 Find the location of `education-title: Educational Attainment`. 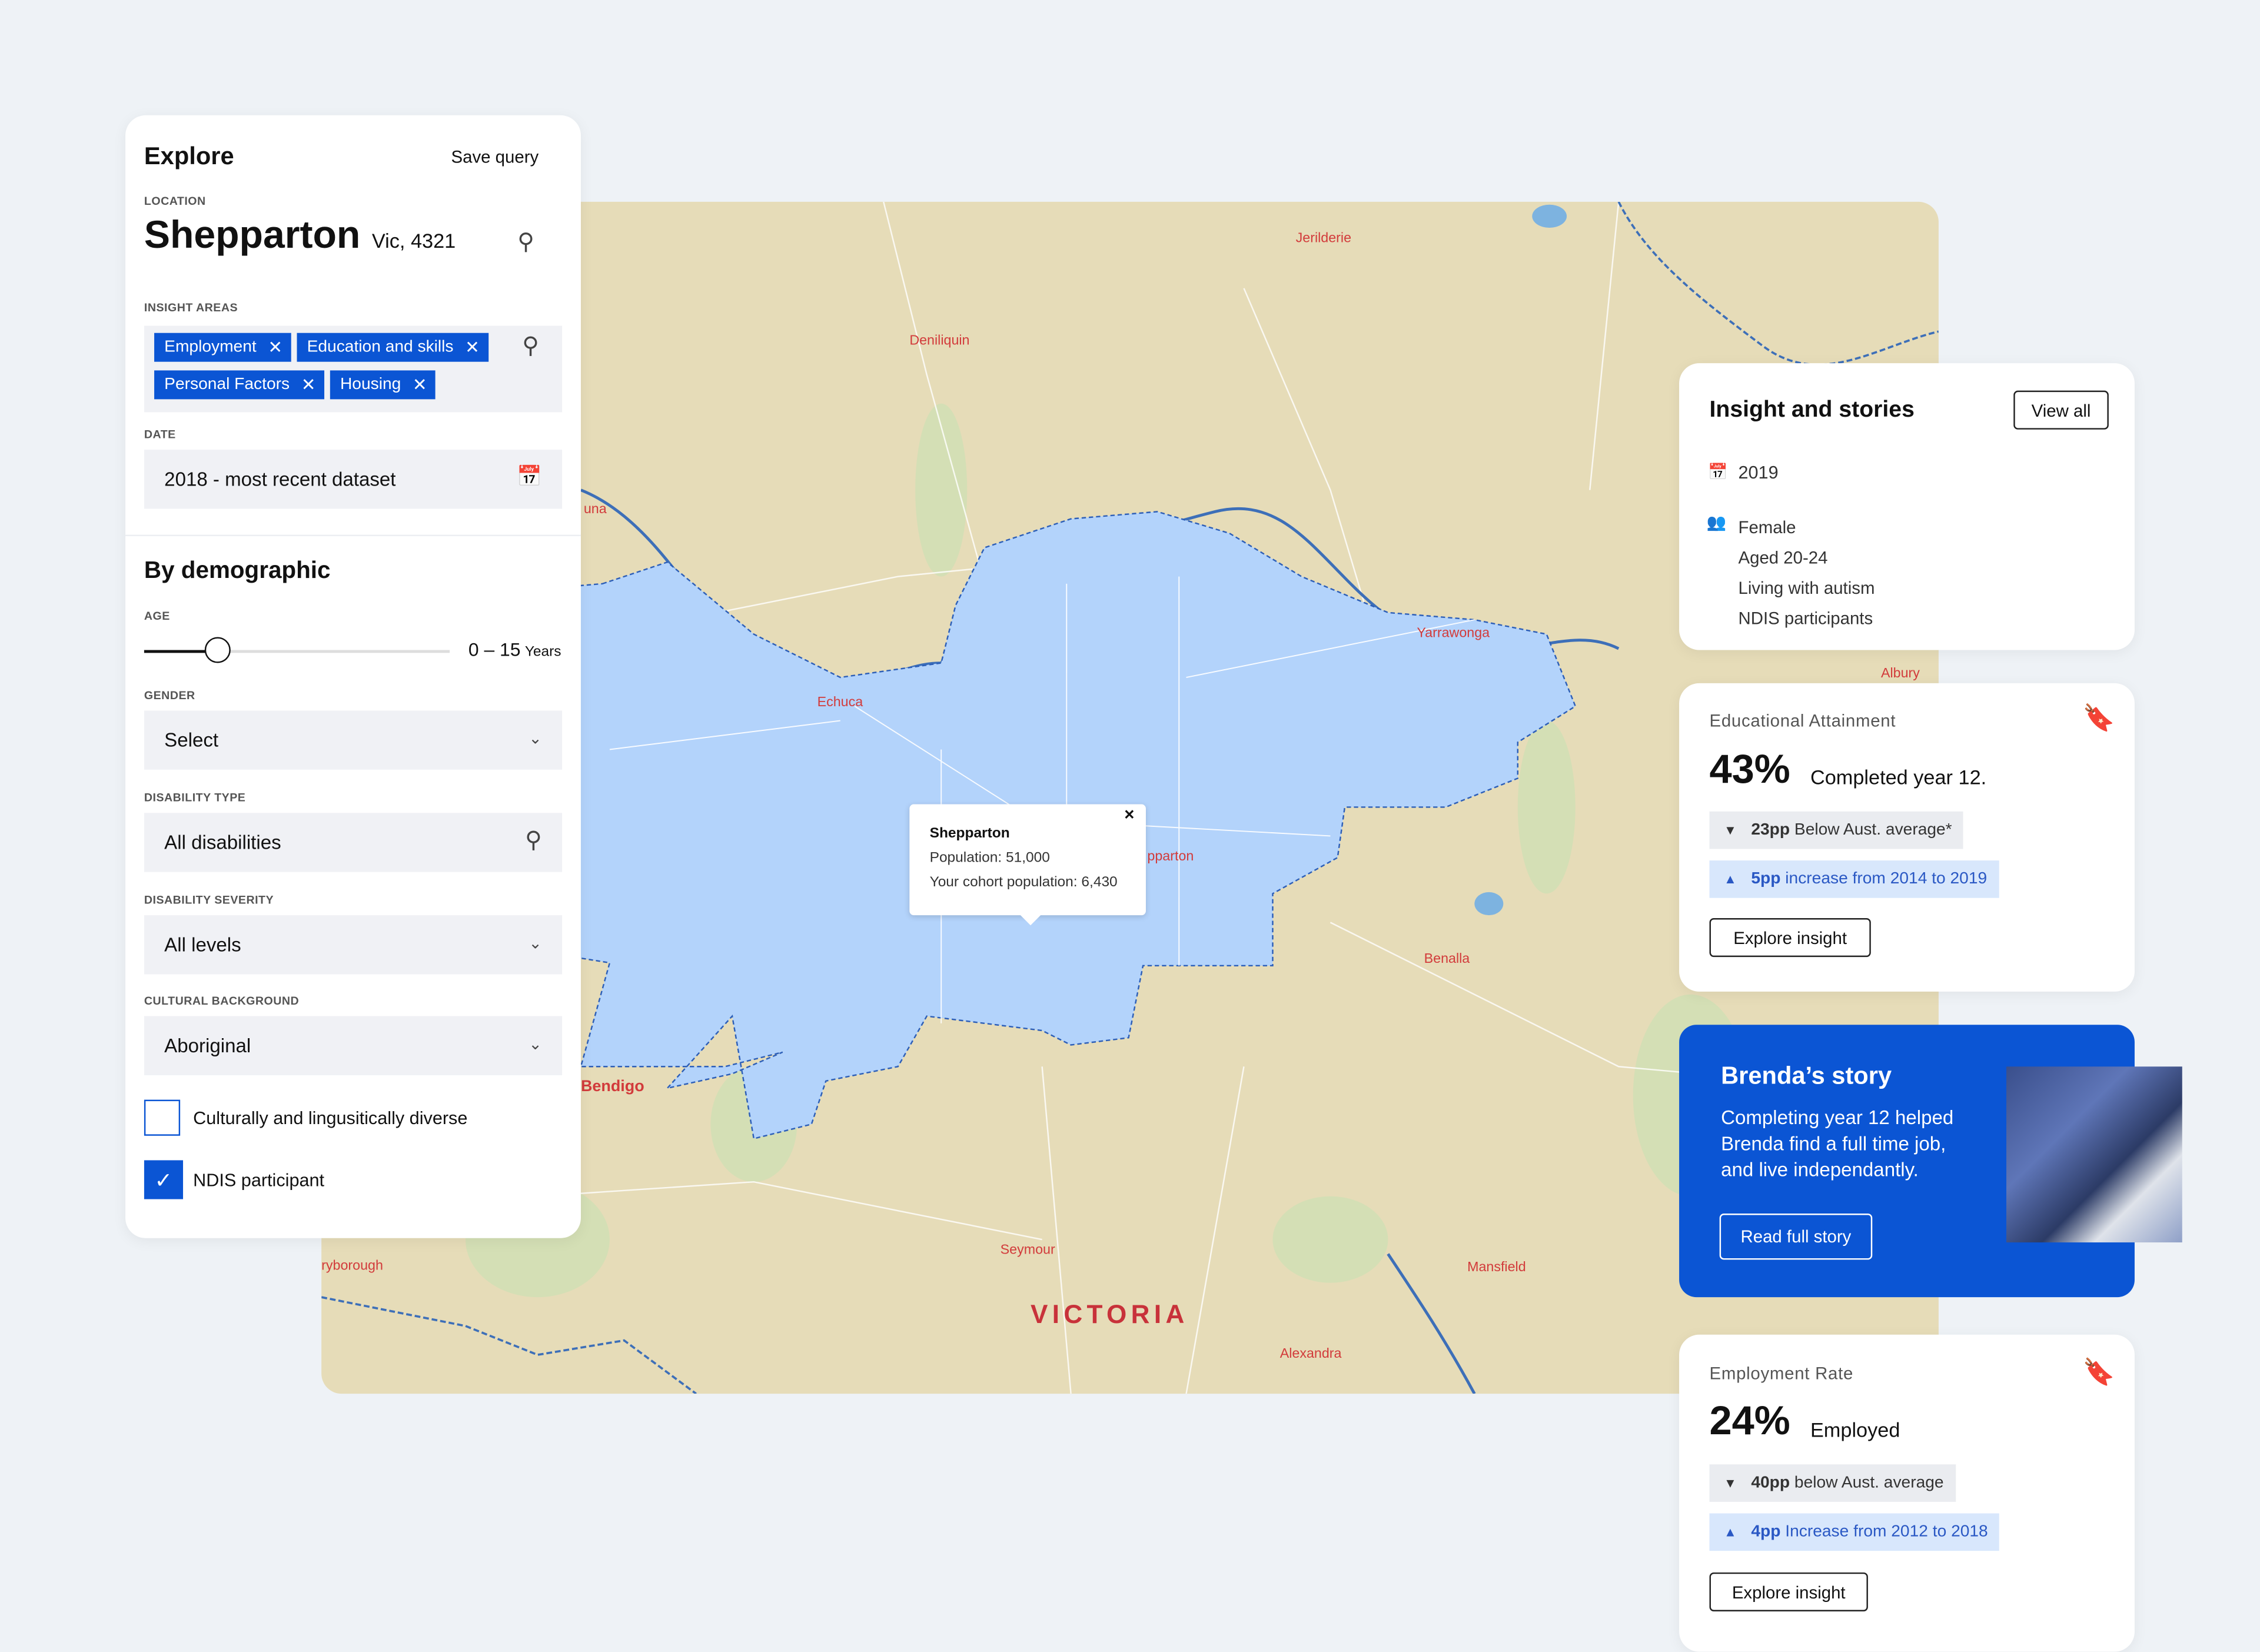

education-title: Educational Attainment is located at coordinates (1802, 720).